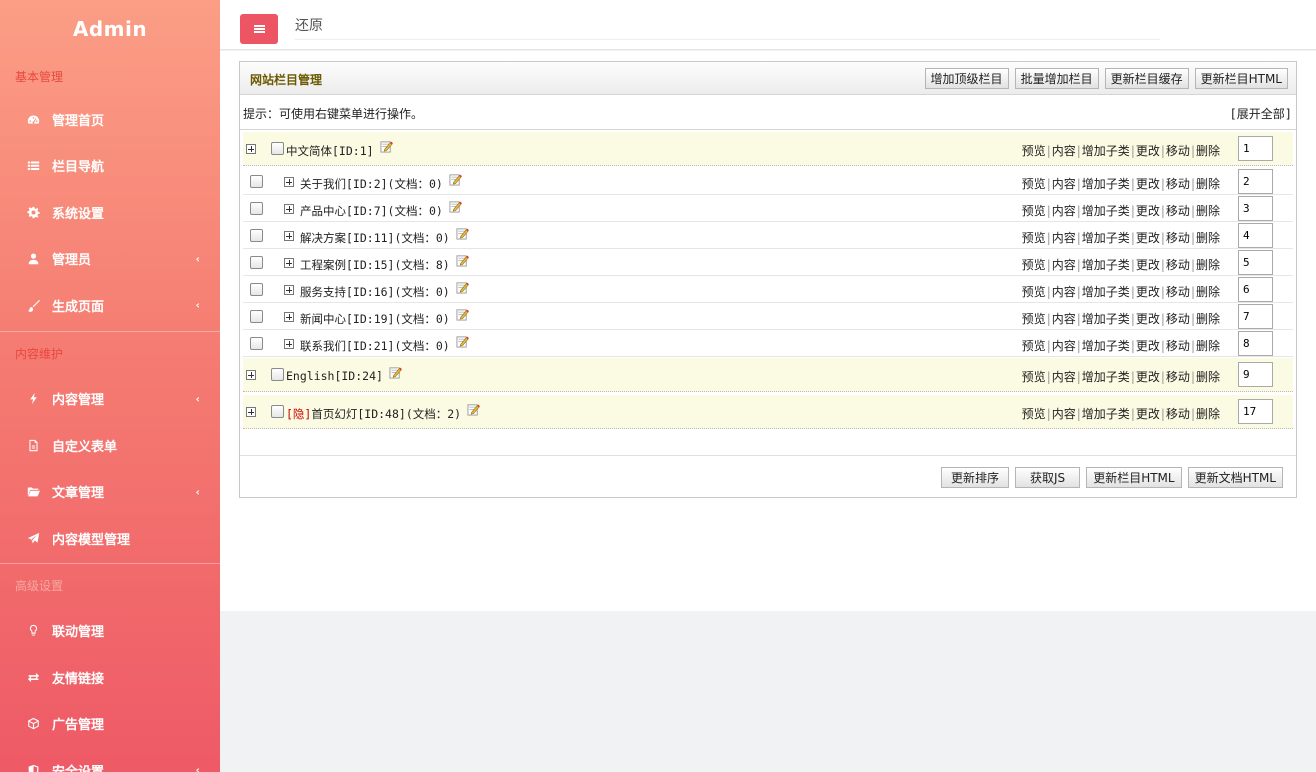 This screenshot has width=1316, height=772. What do you see at coordinates (110, 677) in the screenshot?
I see `sidebar-item-friend-links: 友情链接` at bounding box center [110, 677].